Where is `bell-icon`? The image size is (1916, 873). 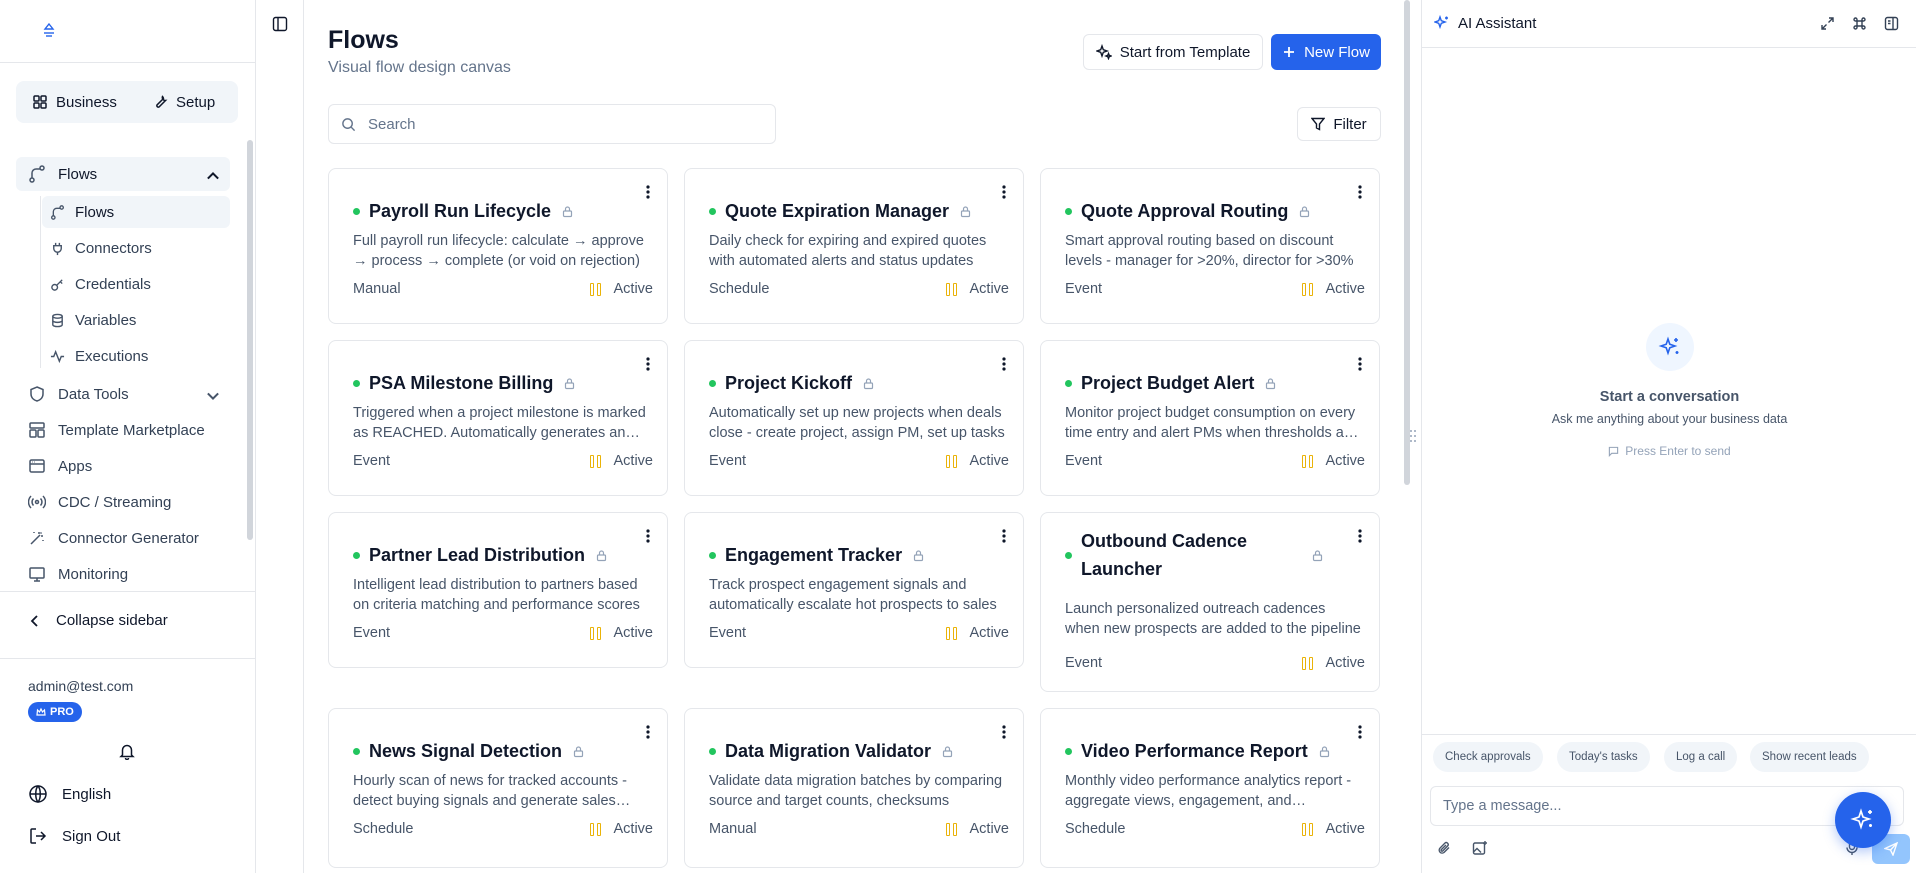
bell-icon is located at coordinates (127, 751).